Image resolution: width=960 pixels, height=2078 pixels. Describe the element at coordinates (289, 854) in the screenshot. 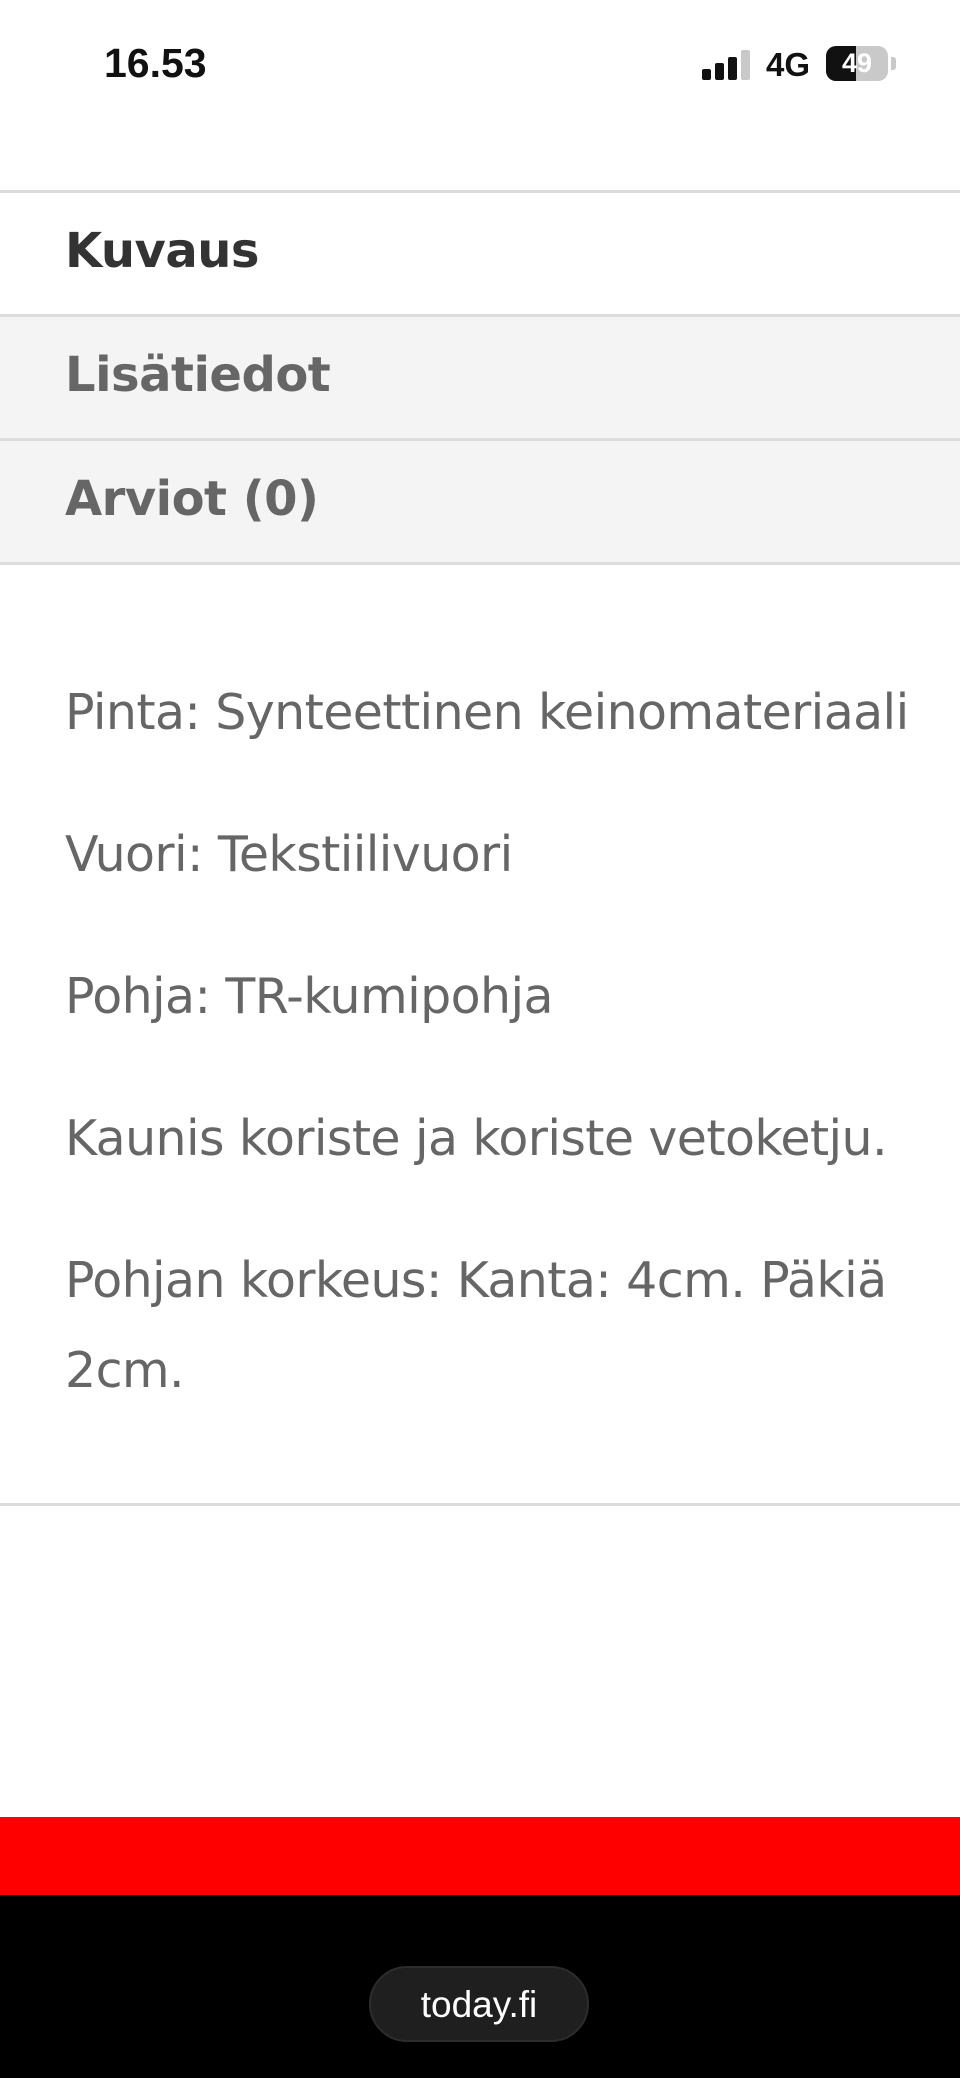

I see `description-line: Vuori: Tekstiilivuori` at that location.